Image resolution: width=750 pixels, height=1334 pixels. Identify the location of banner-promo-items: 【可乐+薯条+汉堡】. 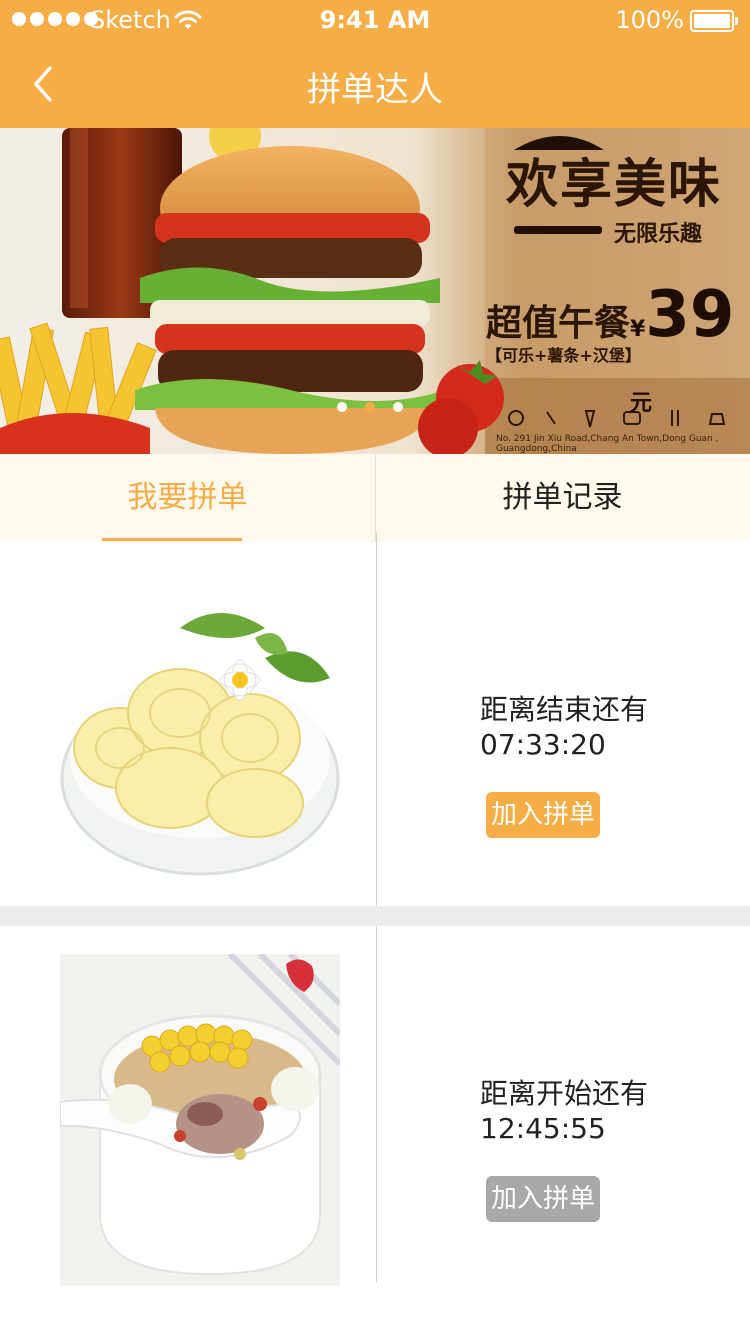
(563, 355).